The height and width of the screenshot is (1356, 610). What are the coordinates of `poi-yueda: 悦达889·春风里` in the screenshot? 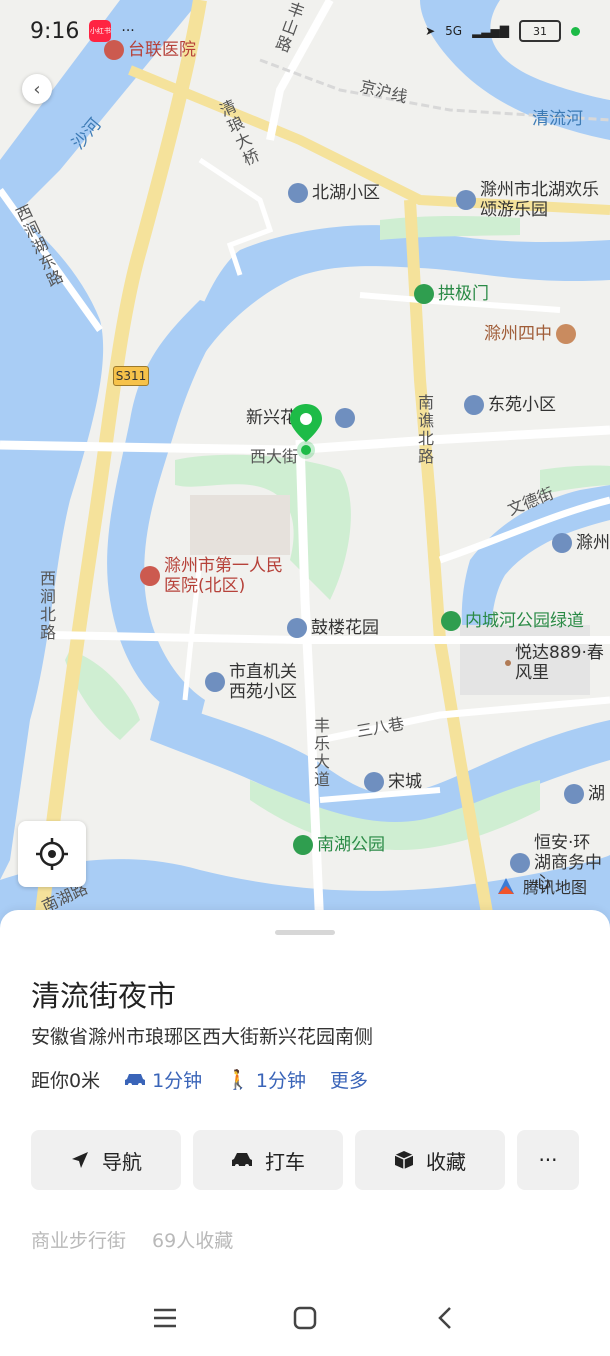 It's located at (555, 663).